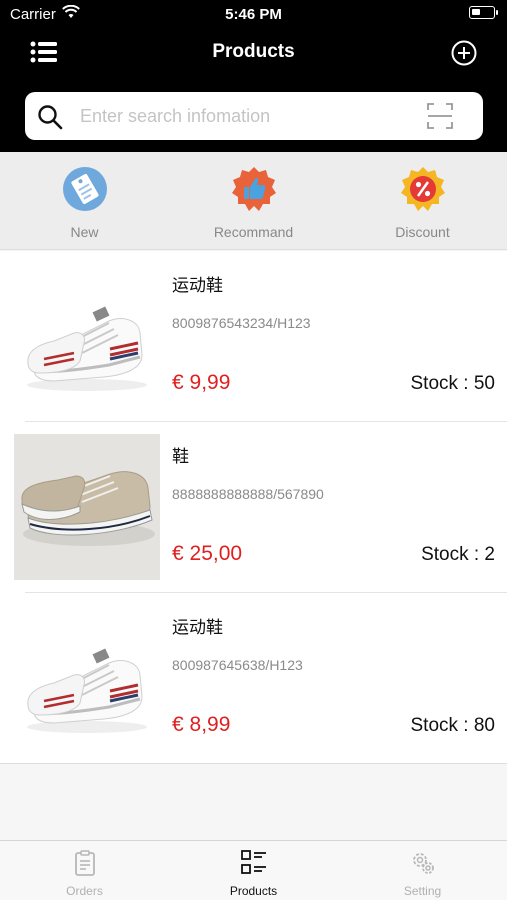 The image size is (507, 900). Describe the element at coordinates (422, 232) in the screenshot. I see `category-label: Discount` at that location.